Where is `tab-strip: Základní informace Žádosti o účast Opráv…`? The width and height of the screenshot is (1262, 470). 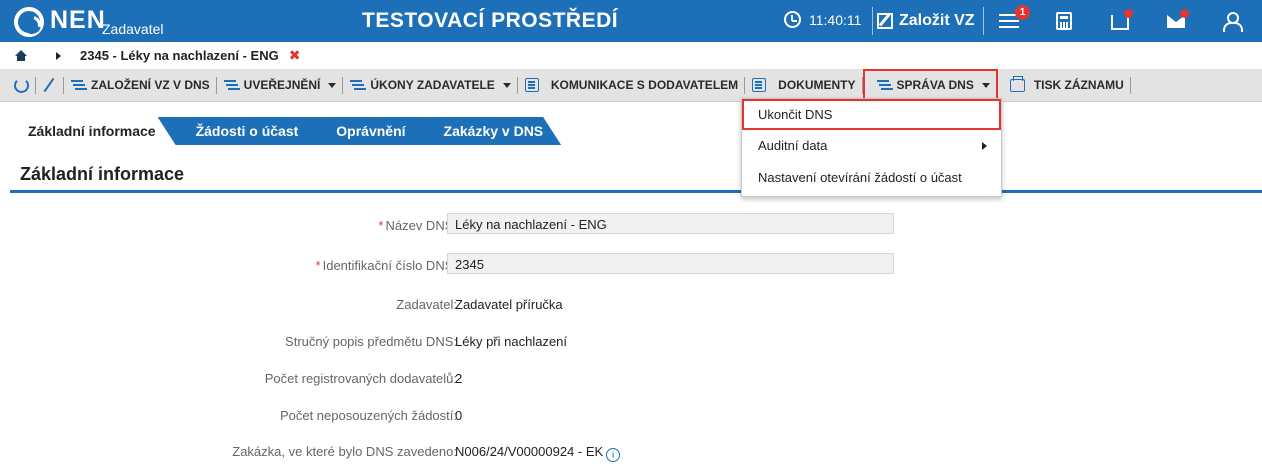
tab-strip: Základní informace Žádosti o účast Opráv… is located at coordinates (284, 131).